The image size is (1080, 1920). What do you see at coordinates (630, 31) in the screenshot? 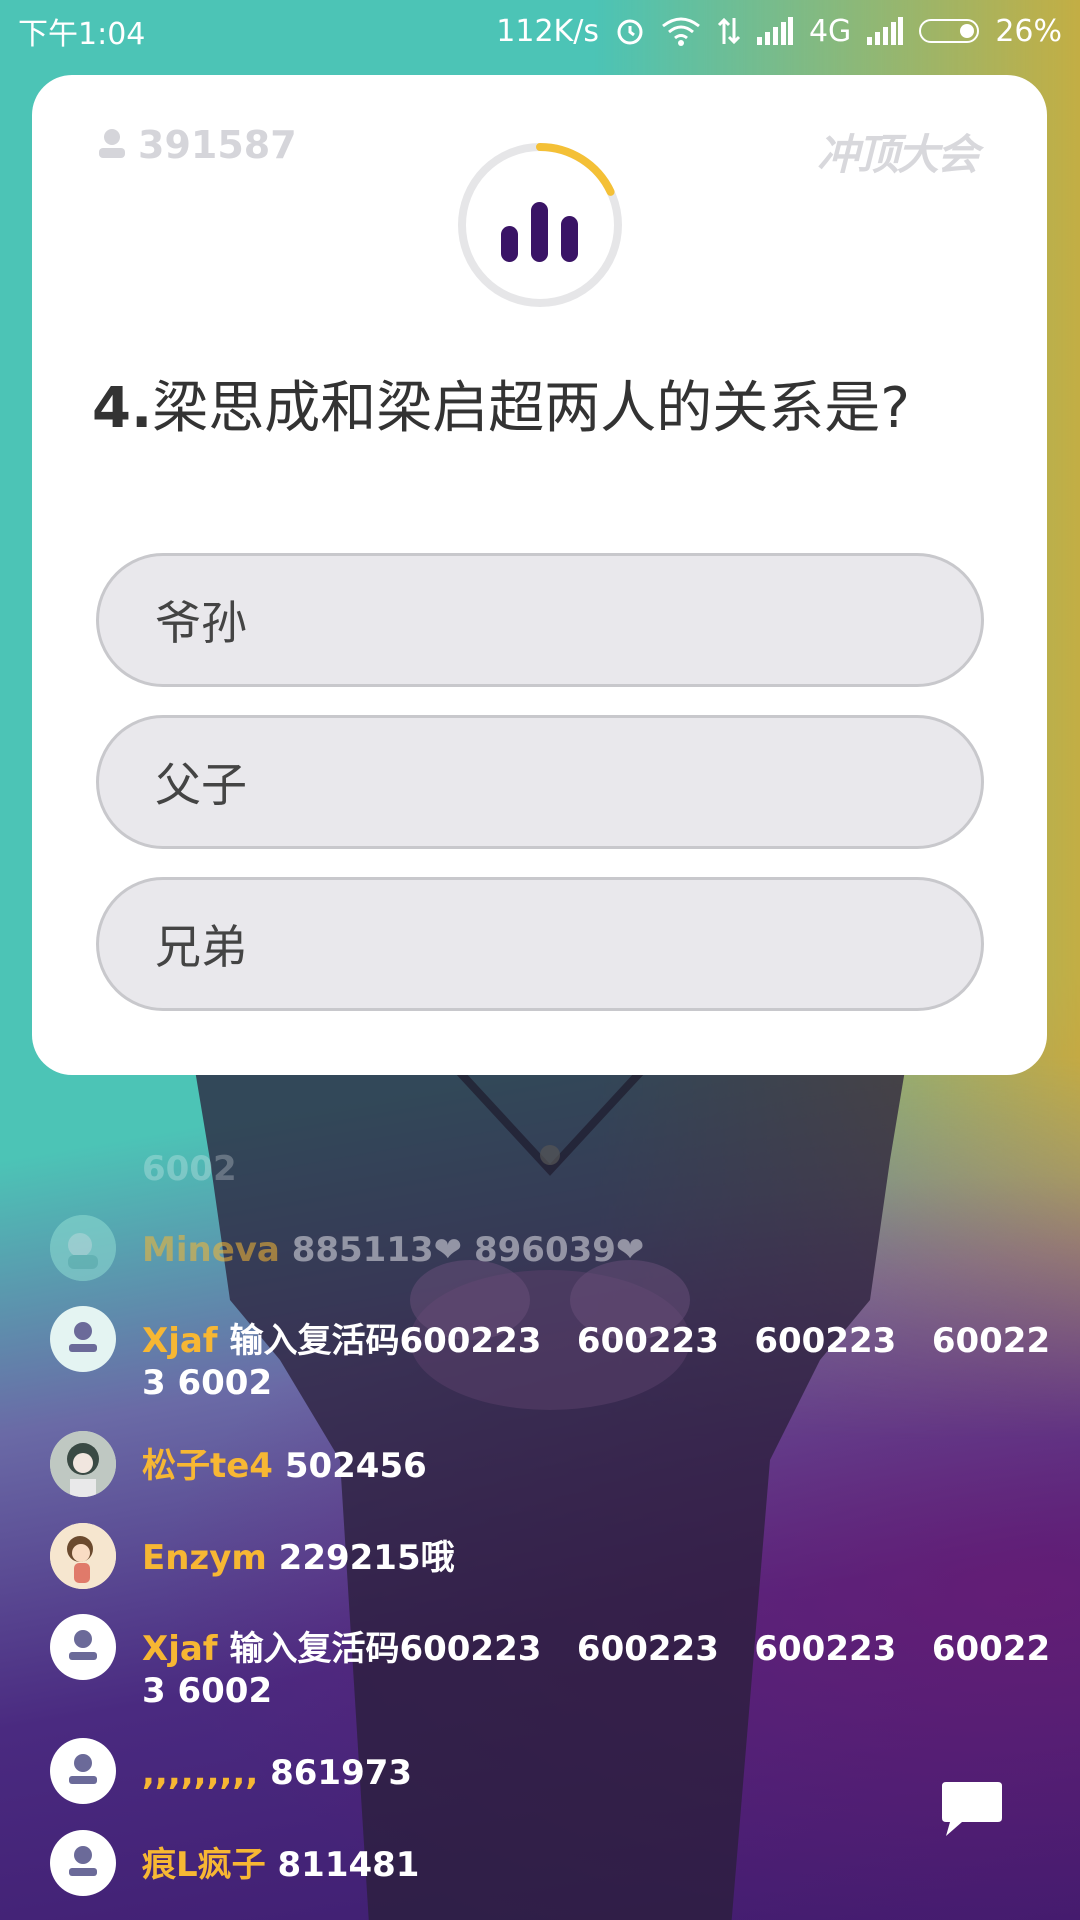
I see `alarm-icon` at bounding box center [630, 31].